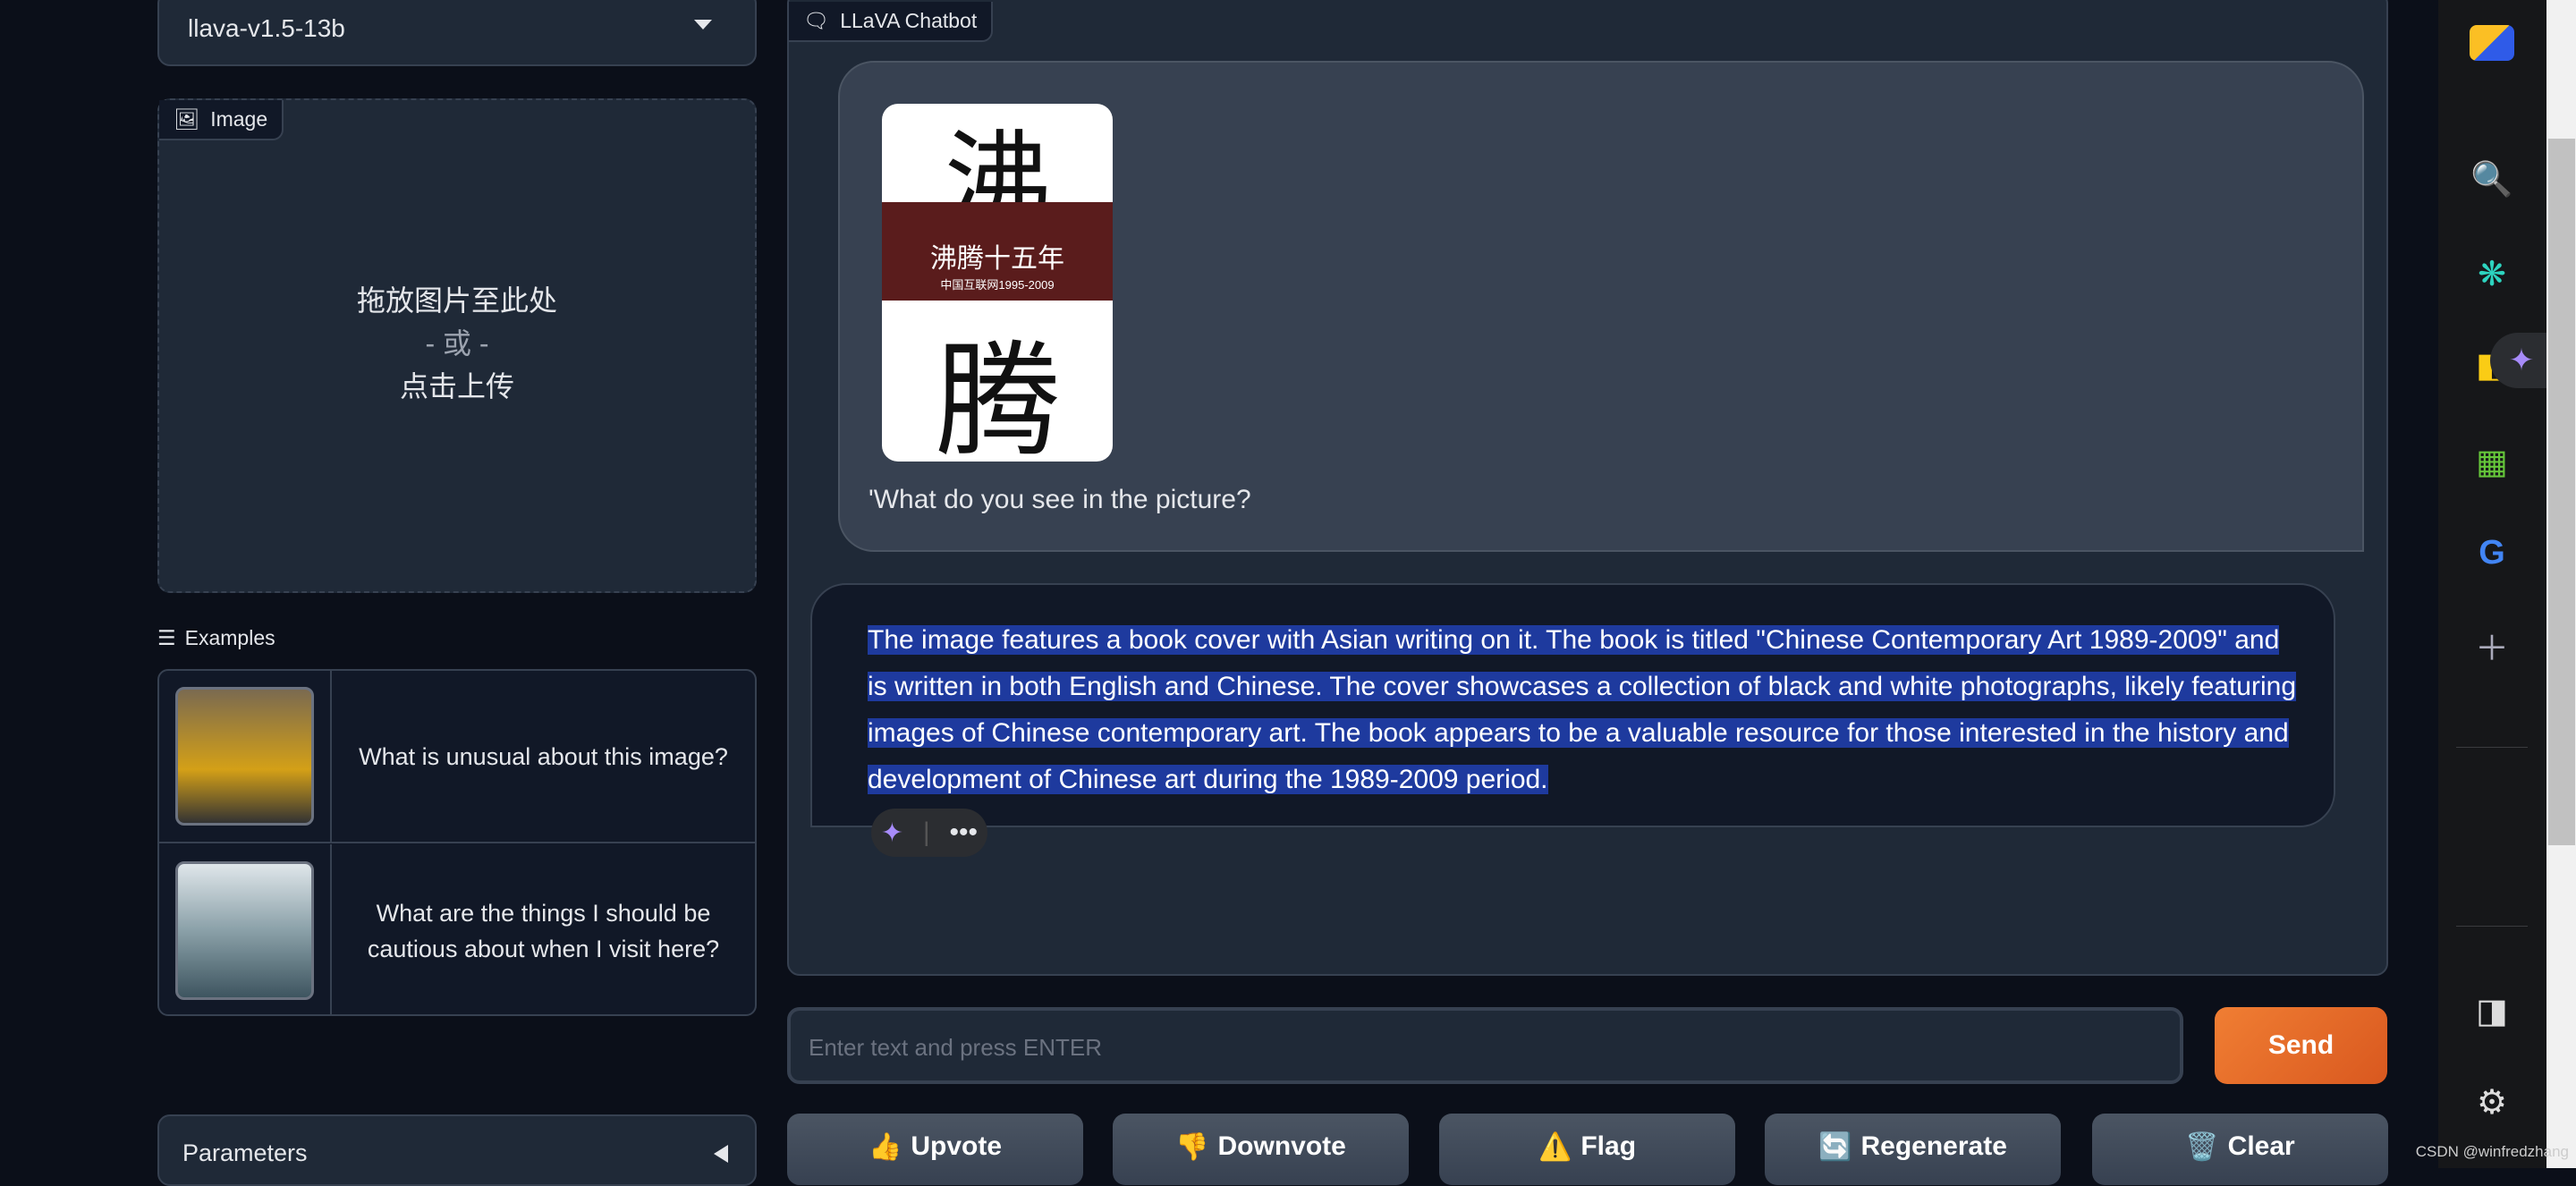  I want to click on flag-button: ⚠️ Flag, so click(1587, 1149).